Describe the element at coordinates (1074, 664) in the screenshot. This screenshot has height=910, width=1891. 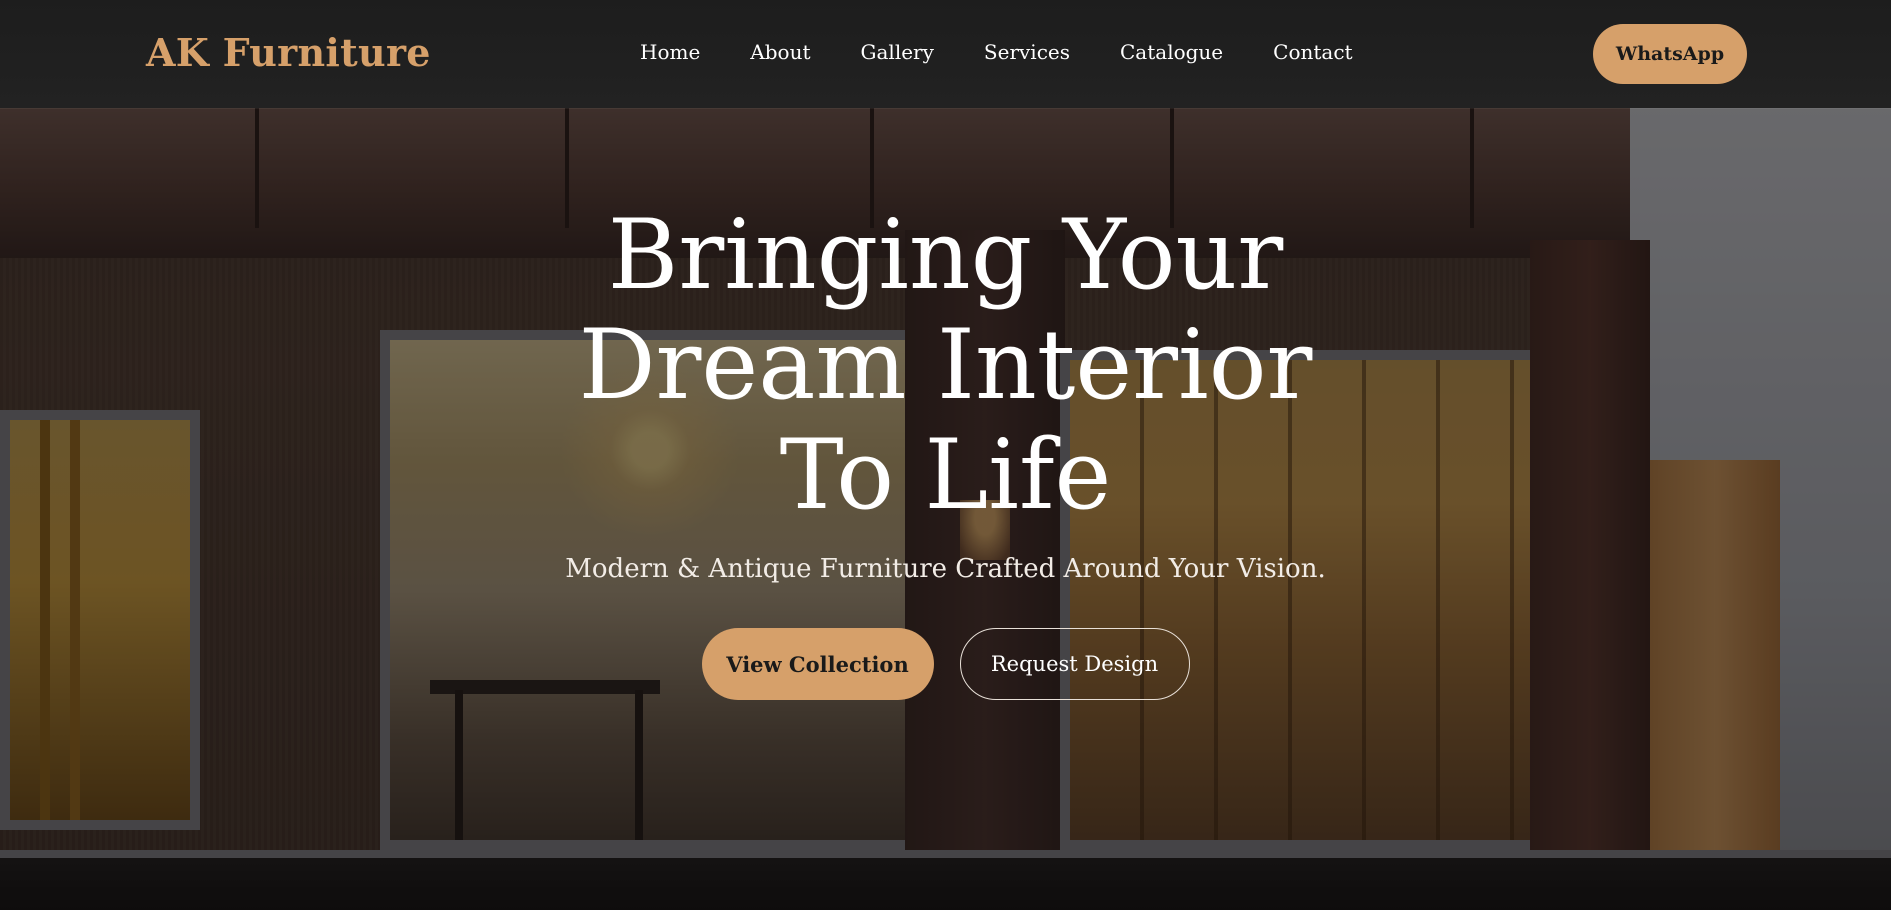
I see `request-design-button: Request Design` at that location.